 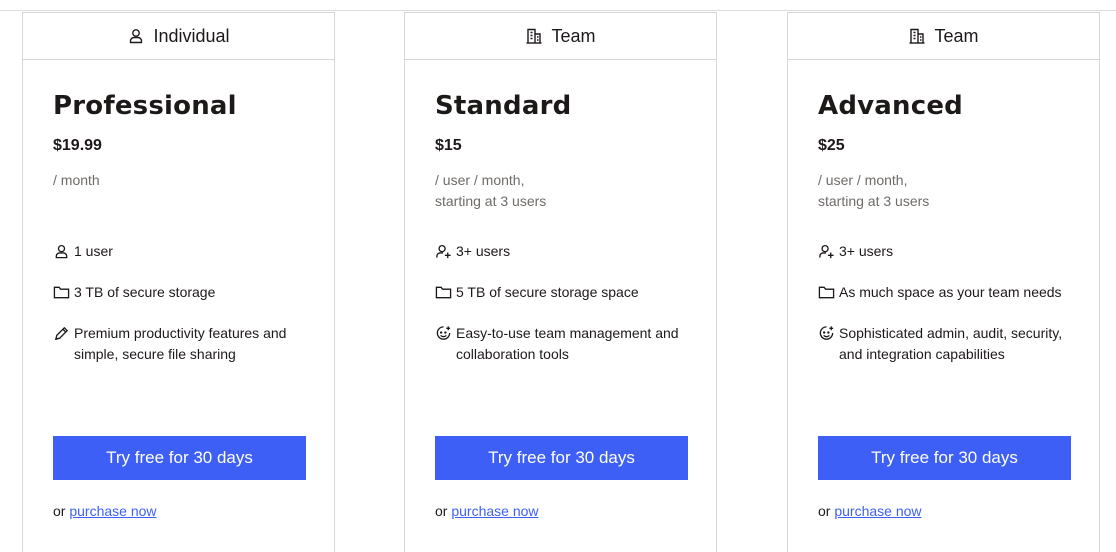 I want to click on card-category-label: Individual, so click(x=191, y=35).